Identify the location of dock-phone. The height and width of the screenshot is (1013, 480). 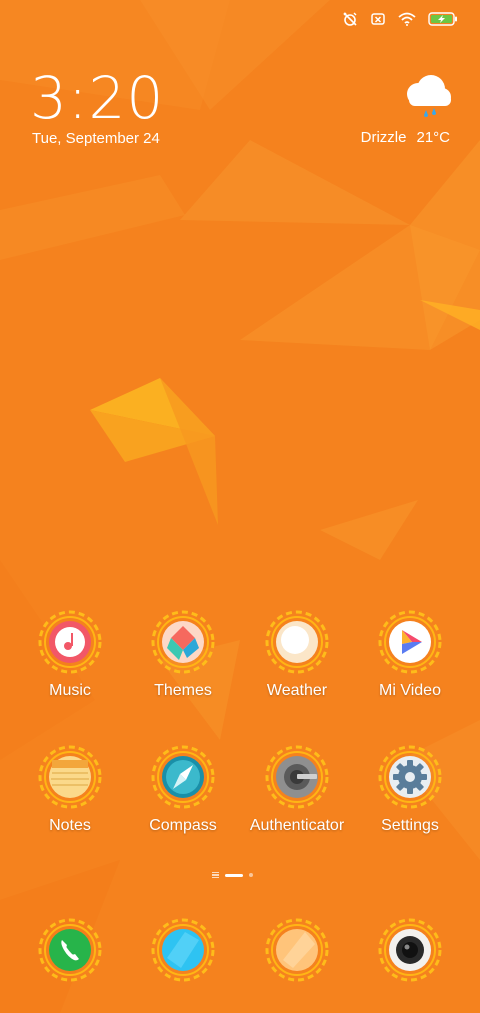
(70, 953).